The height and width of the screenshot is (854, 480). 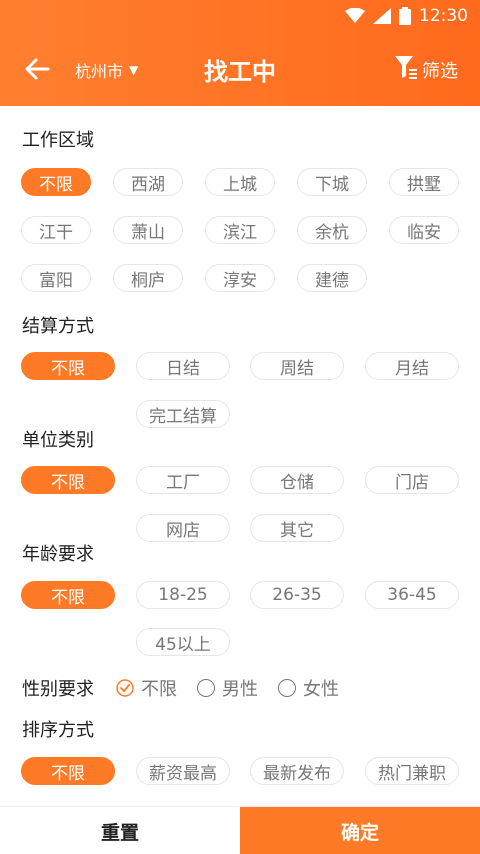 I want to click on check-circle-icon, so click(x=125, y=688).